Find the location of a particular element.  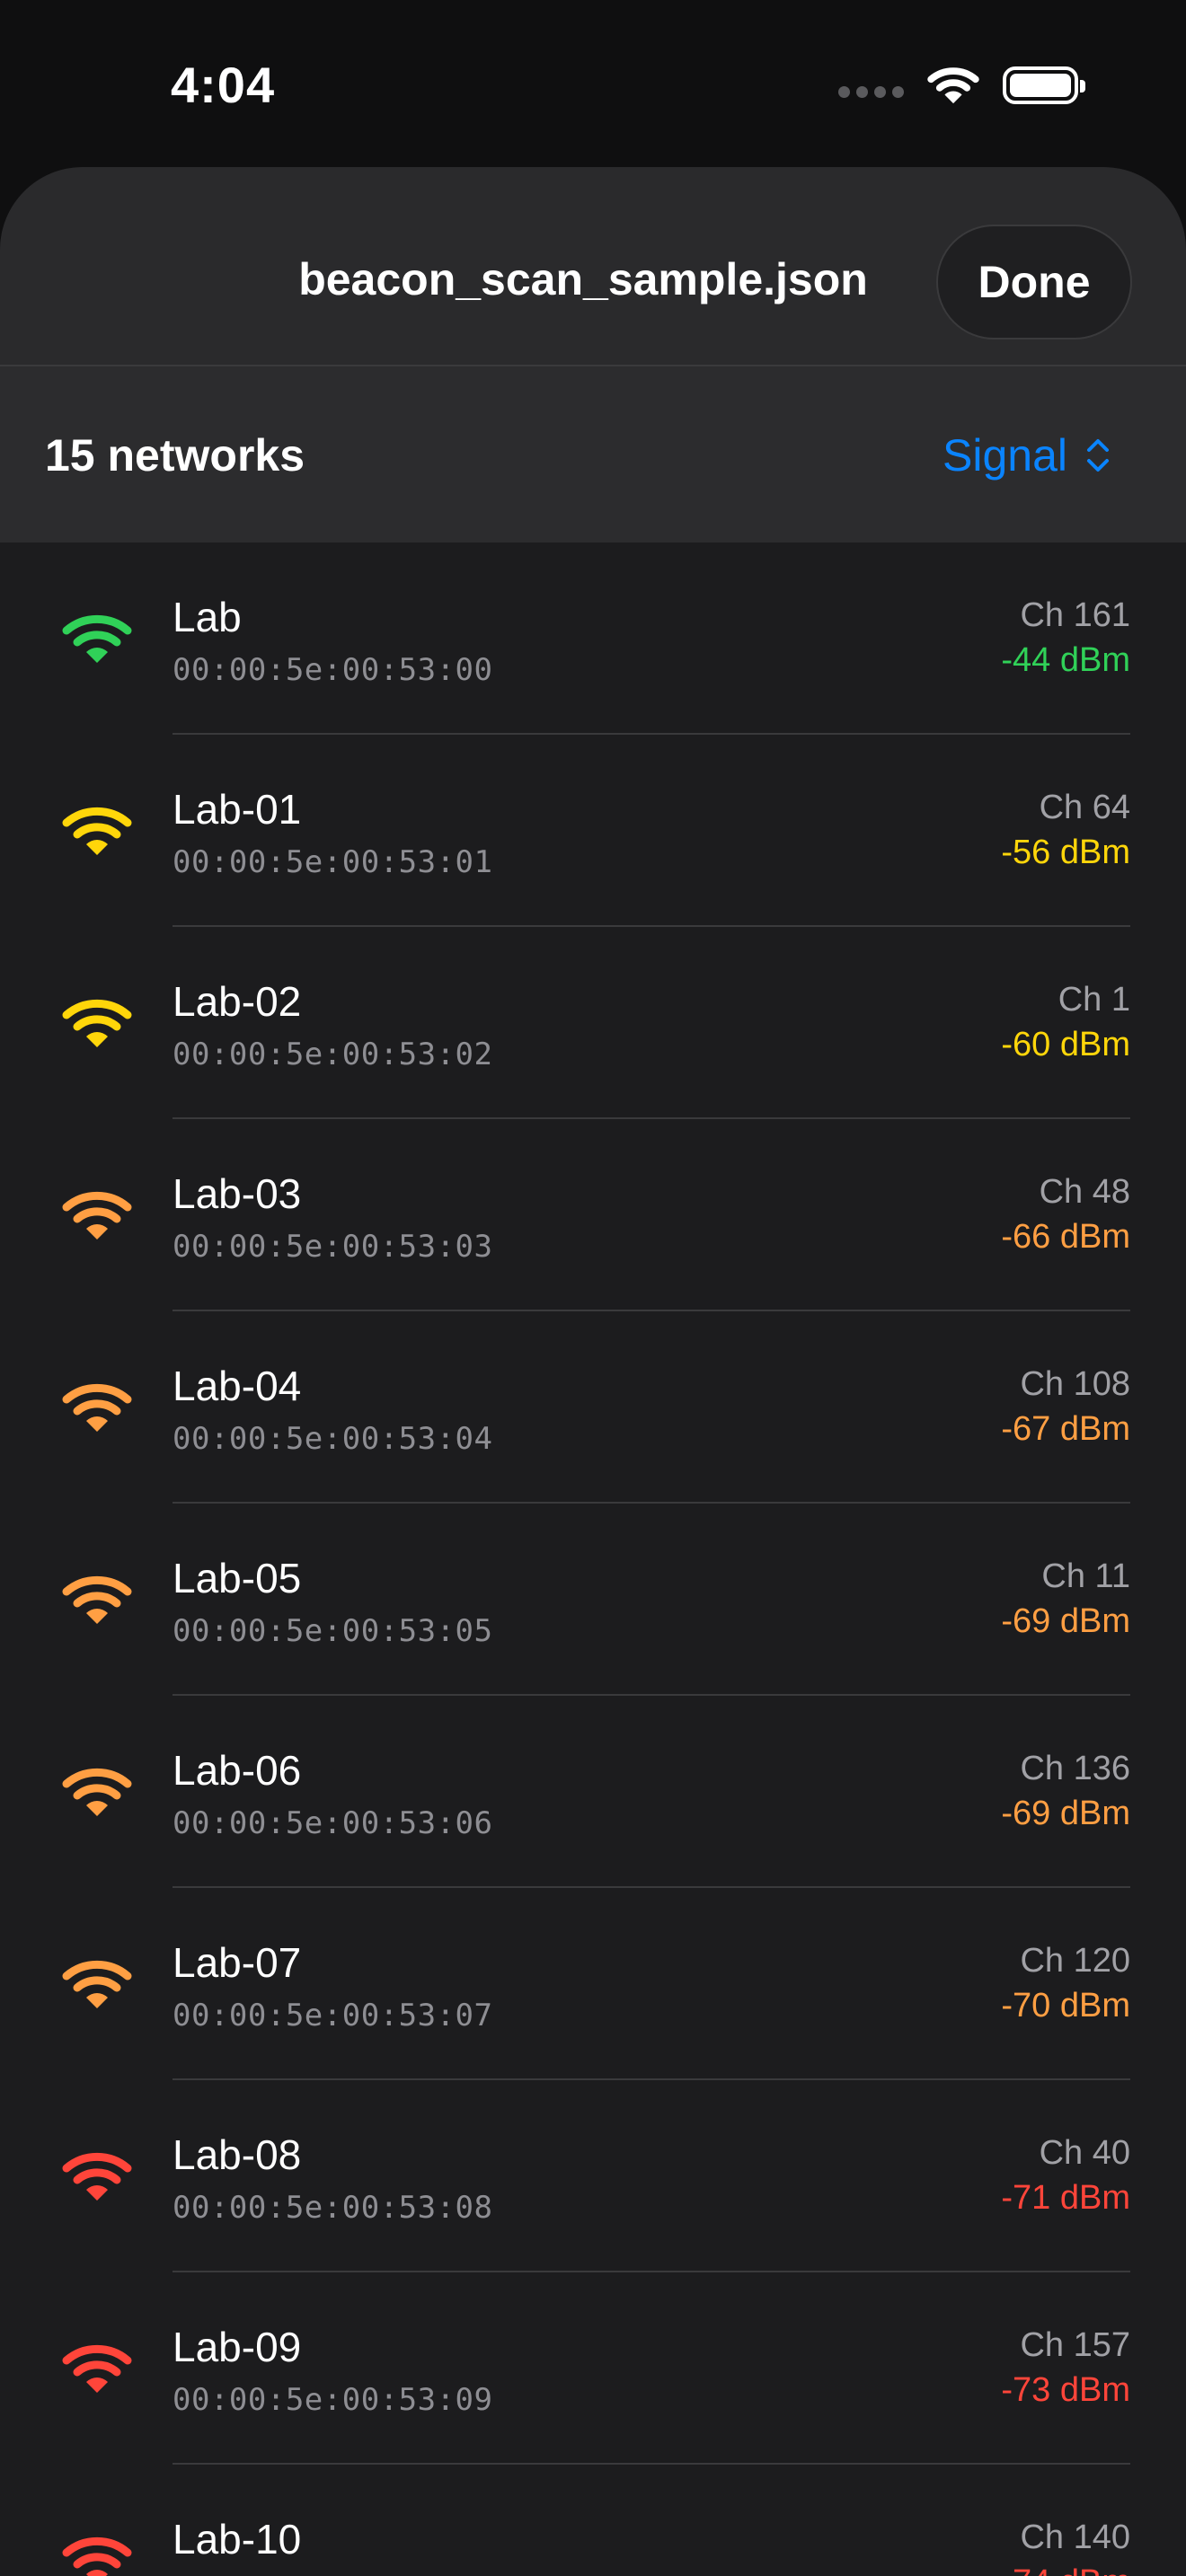

network-bssid: 00:00:5e:00:53:08 is located at coordinates (333, 2208).